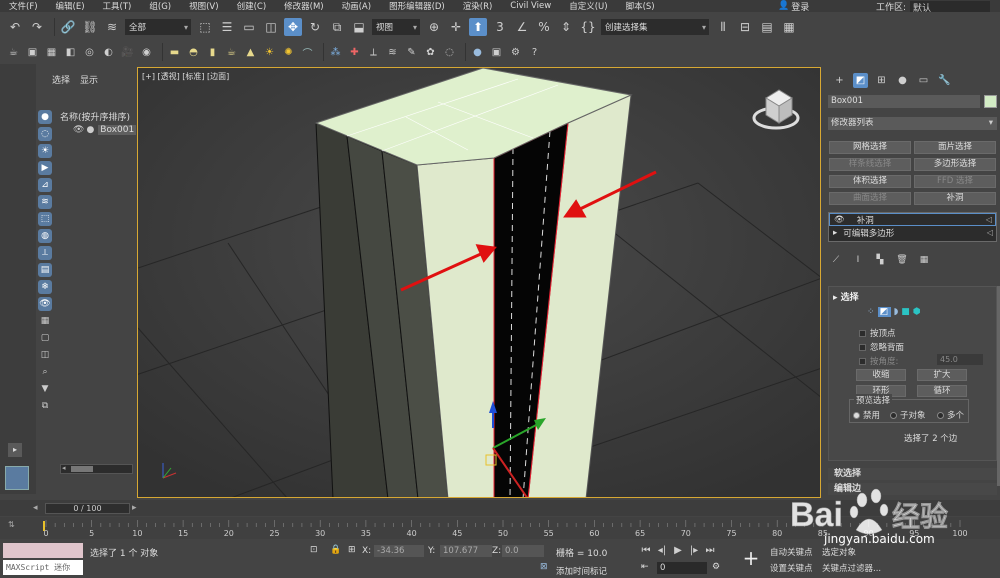 The image size is (1000, 578). What do you see at coordinates (860, 80) in the screenshot?
I see `modify-tab-icon: ◩` at bounding box center [860, 80].